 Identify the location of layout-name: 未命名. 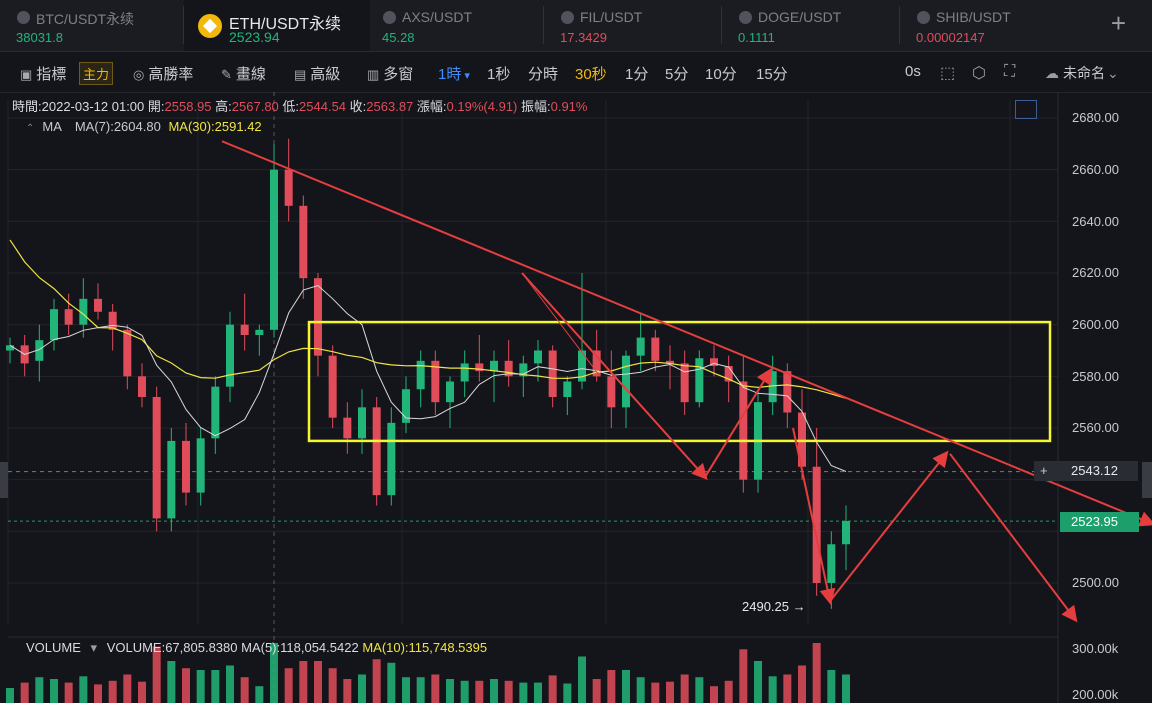
(1084, 73).